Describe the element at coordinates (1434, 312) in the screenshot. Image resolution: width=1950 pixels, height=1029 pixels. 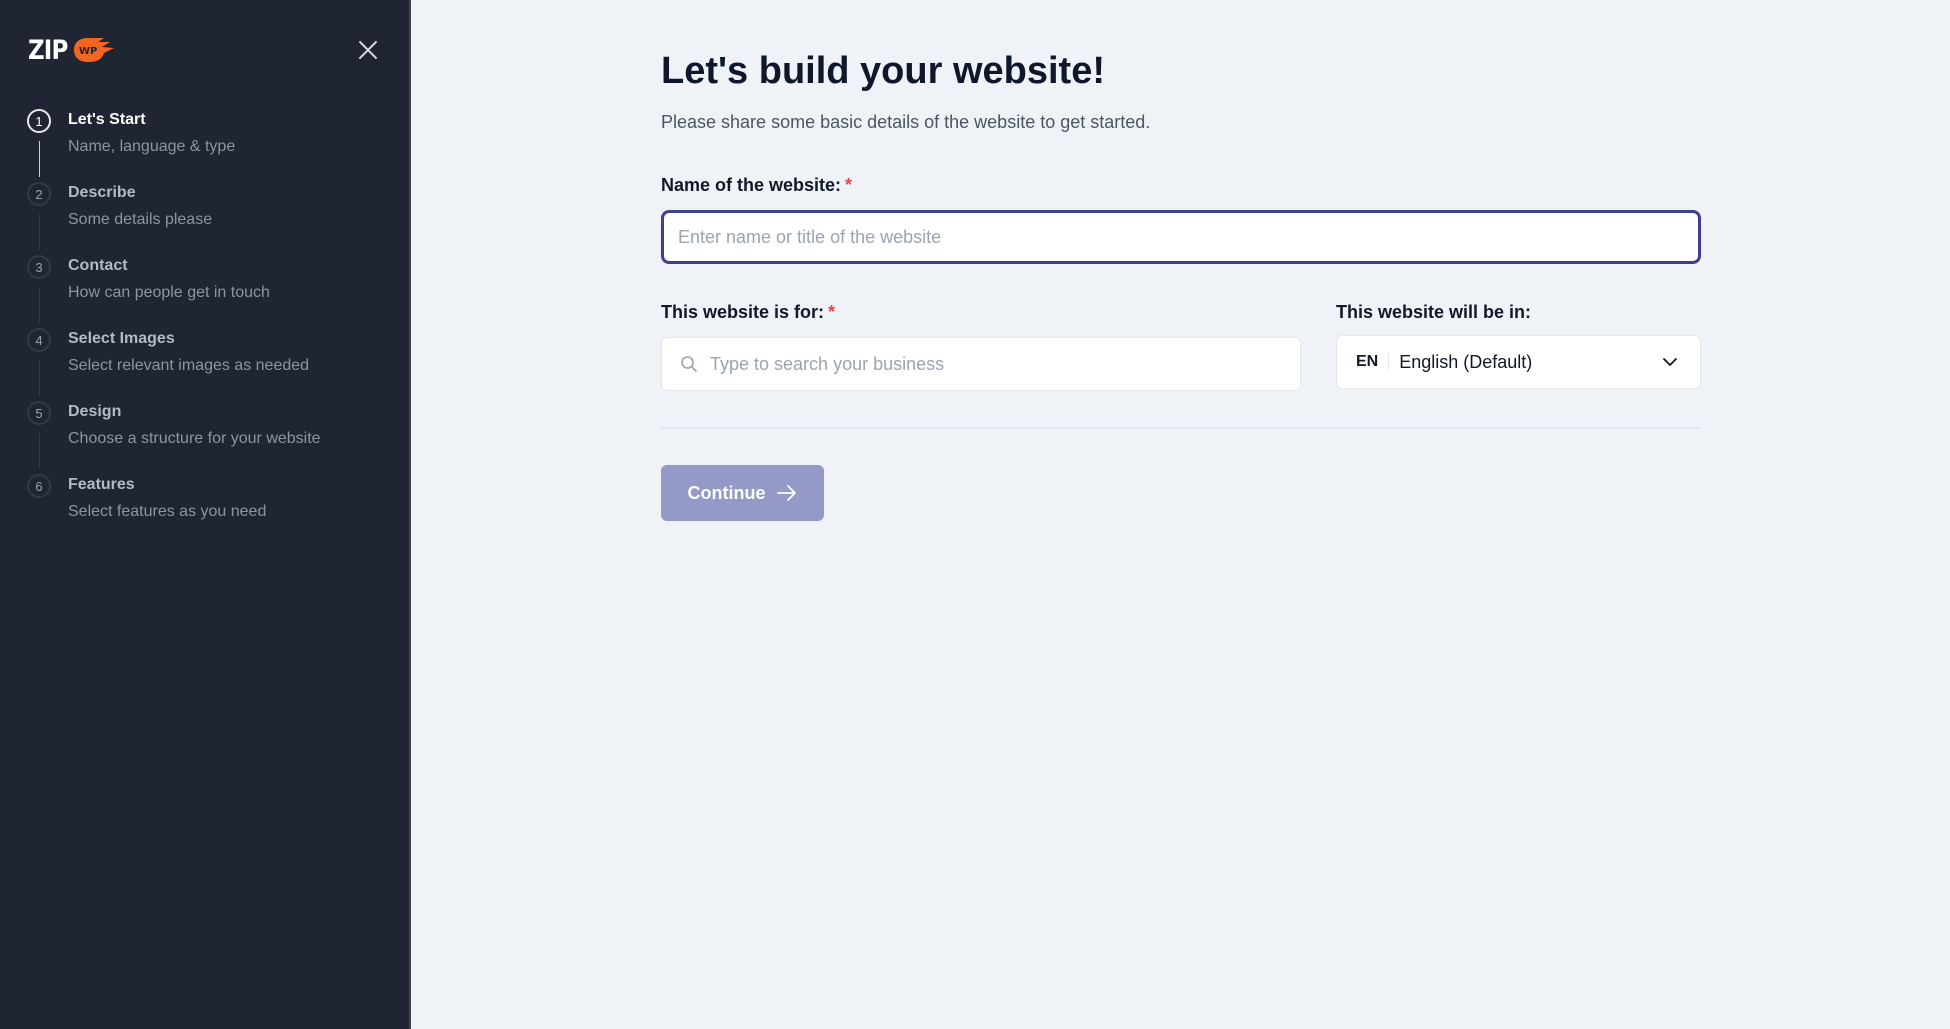
I see `language-label: This website will be in:` at that location.